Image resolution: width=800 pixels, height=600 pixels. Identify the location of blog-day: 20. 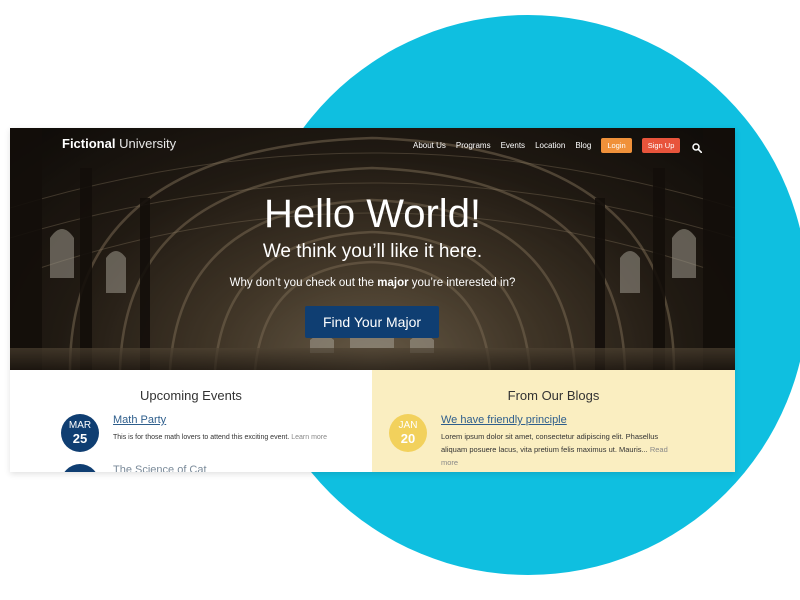
(408, 438).